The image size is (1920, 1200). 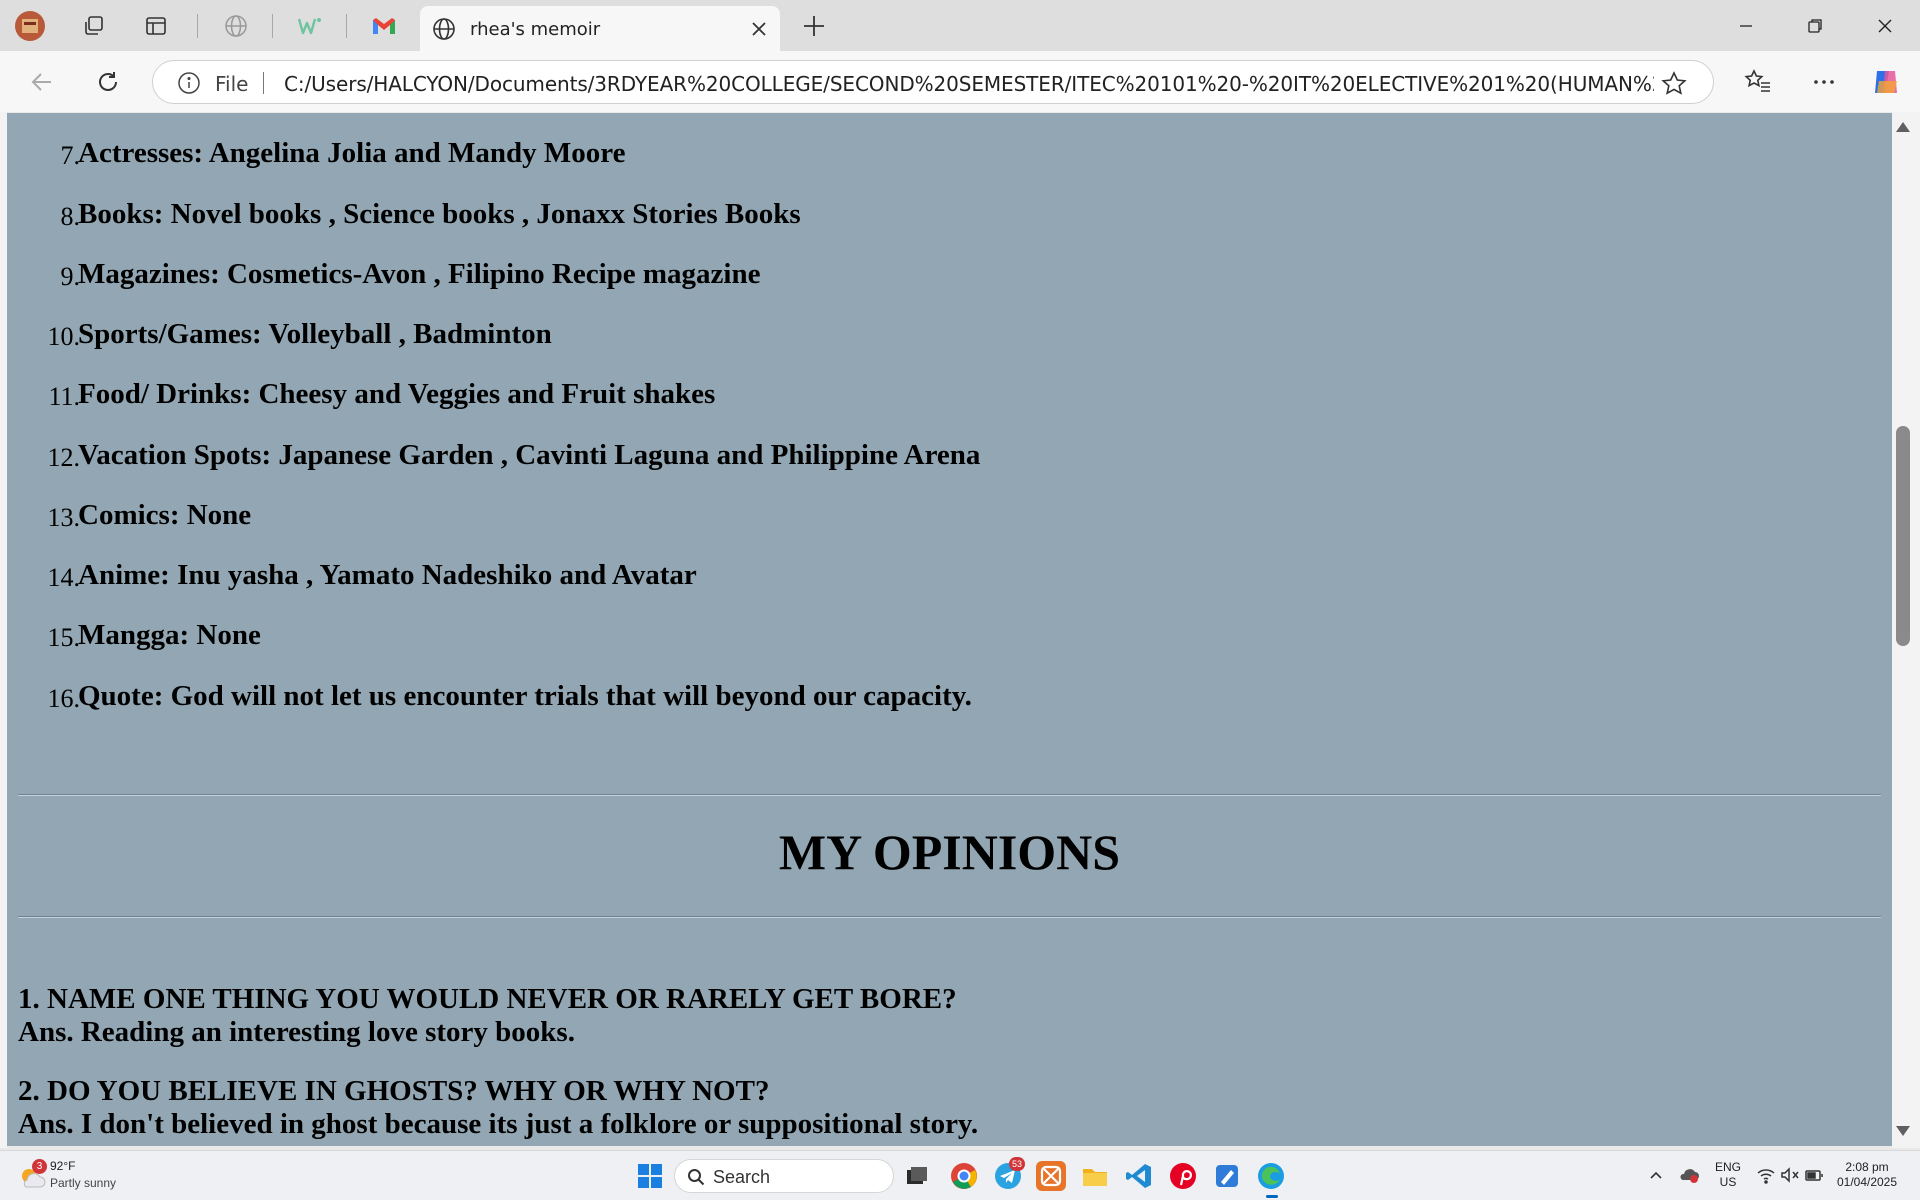 What do you see at coordinates (1758, 82) in the screenshot?
I see `favorites-icon` at bounding box center [1758, 82].